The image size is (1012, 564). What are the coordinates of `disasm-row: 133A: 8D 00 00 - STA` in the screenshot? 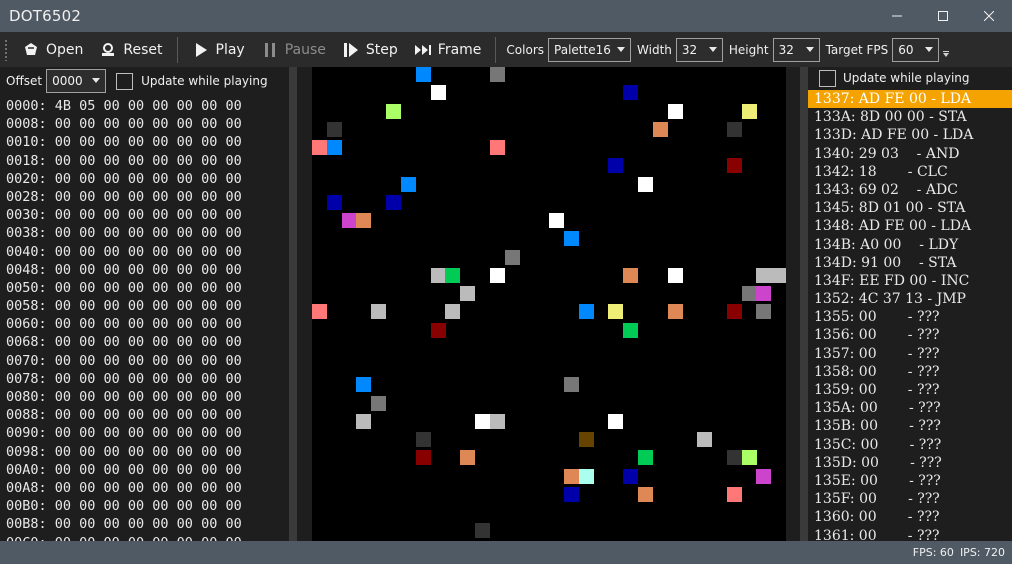 It's located at (910, 117).